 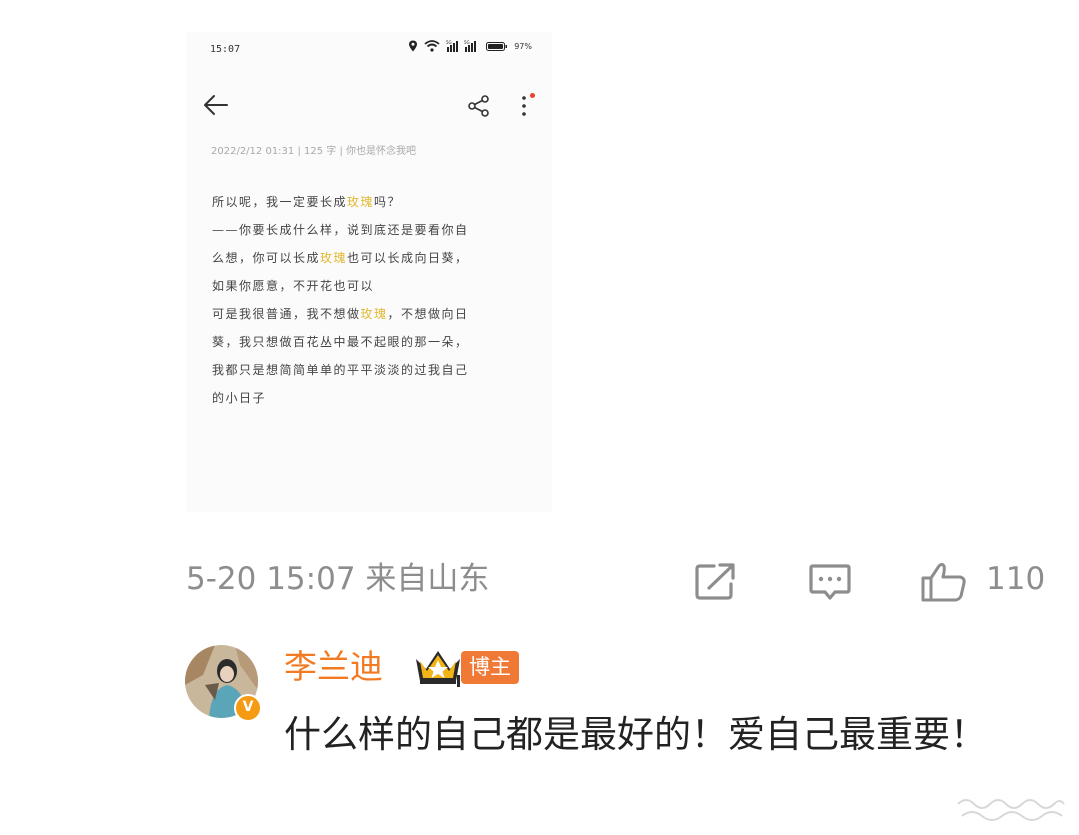 I want to click on location-icon, so click(x=413, y=46).